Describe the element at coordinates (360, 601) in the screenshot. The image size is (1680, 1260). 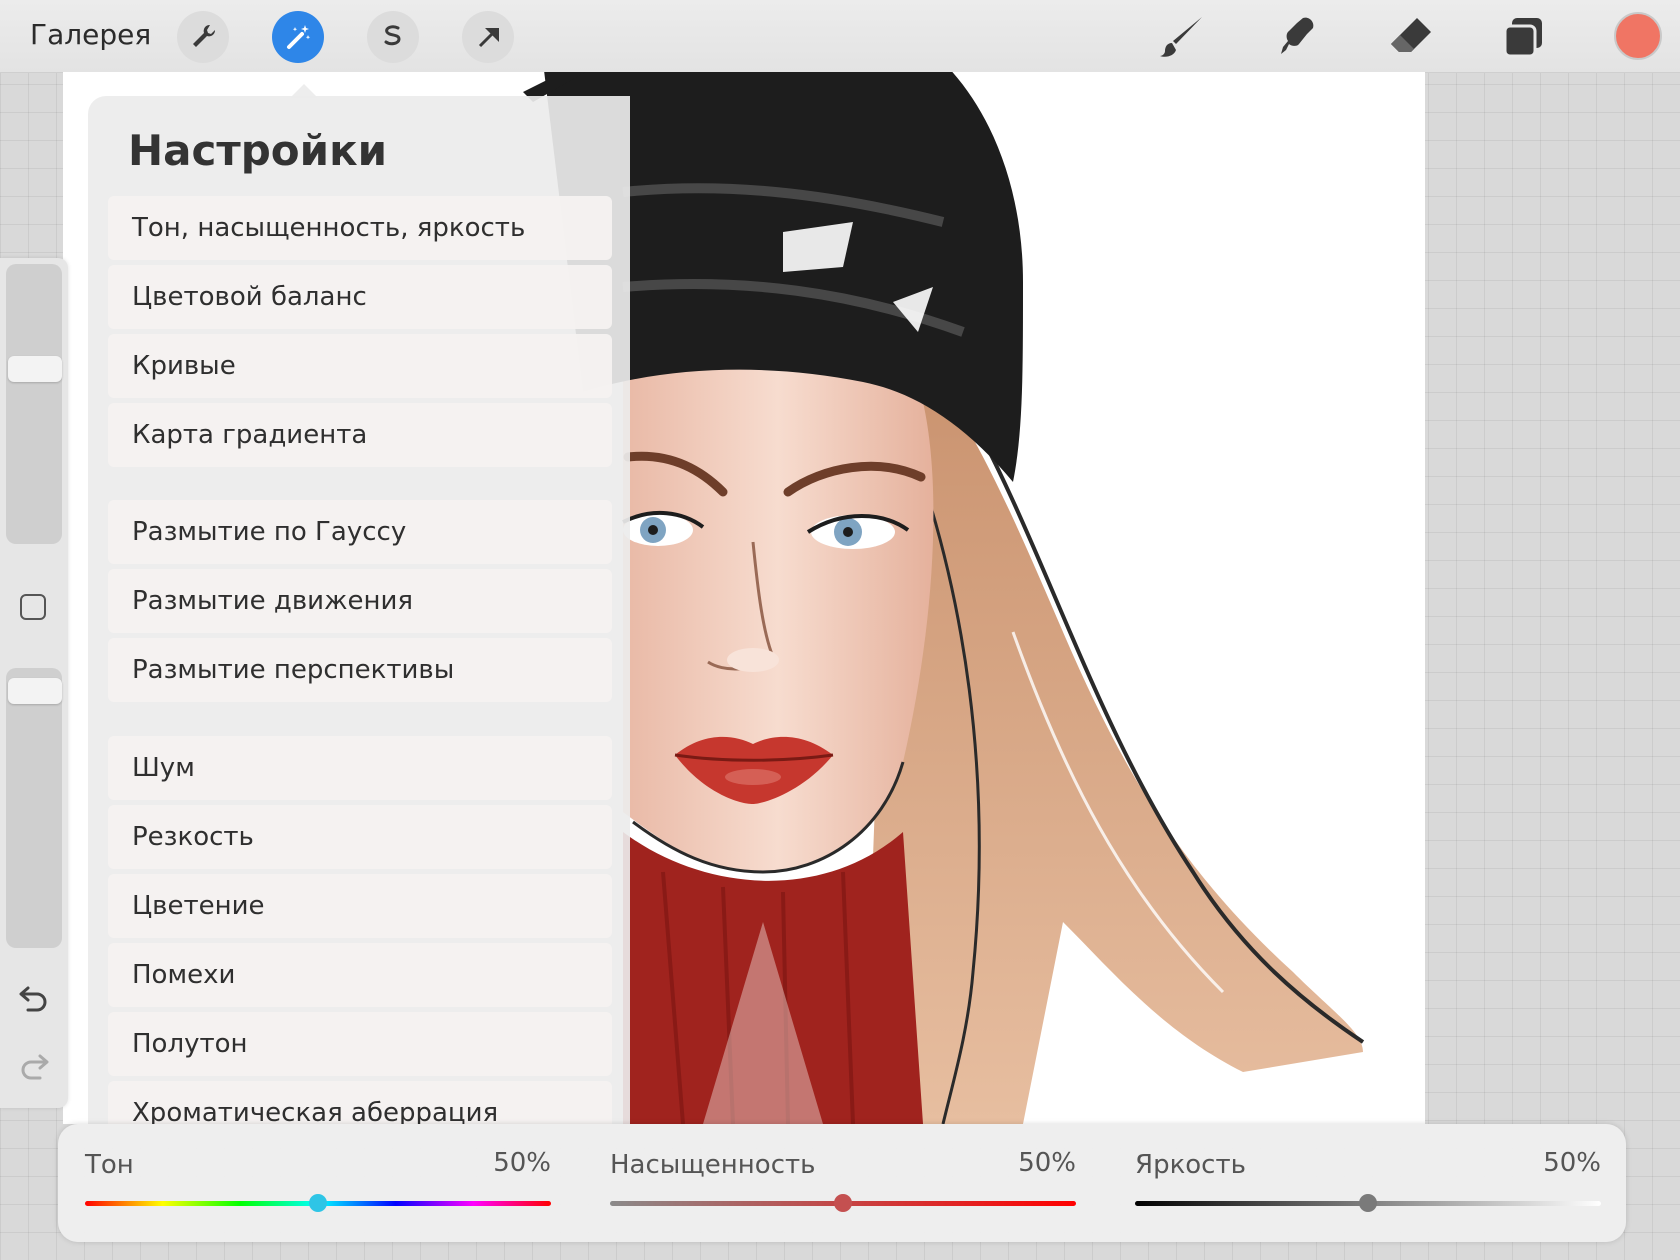
I see `menu-item-motion-blur: Размытие движения` at that location.